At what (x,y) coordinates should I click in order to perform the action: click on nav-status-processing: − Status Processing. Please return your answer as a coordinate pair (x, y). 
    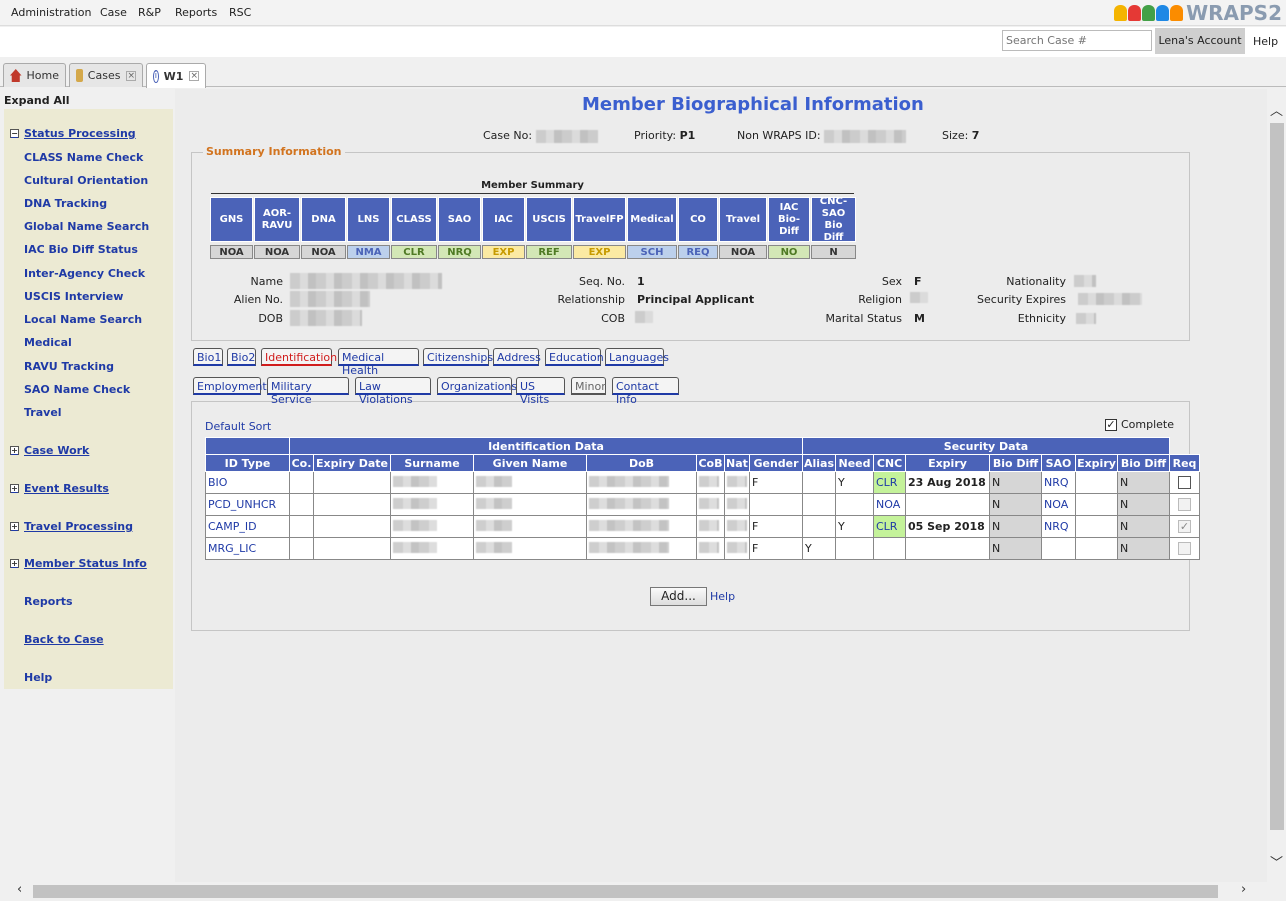
    Looking at the image, I should click on (73, 133).